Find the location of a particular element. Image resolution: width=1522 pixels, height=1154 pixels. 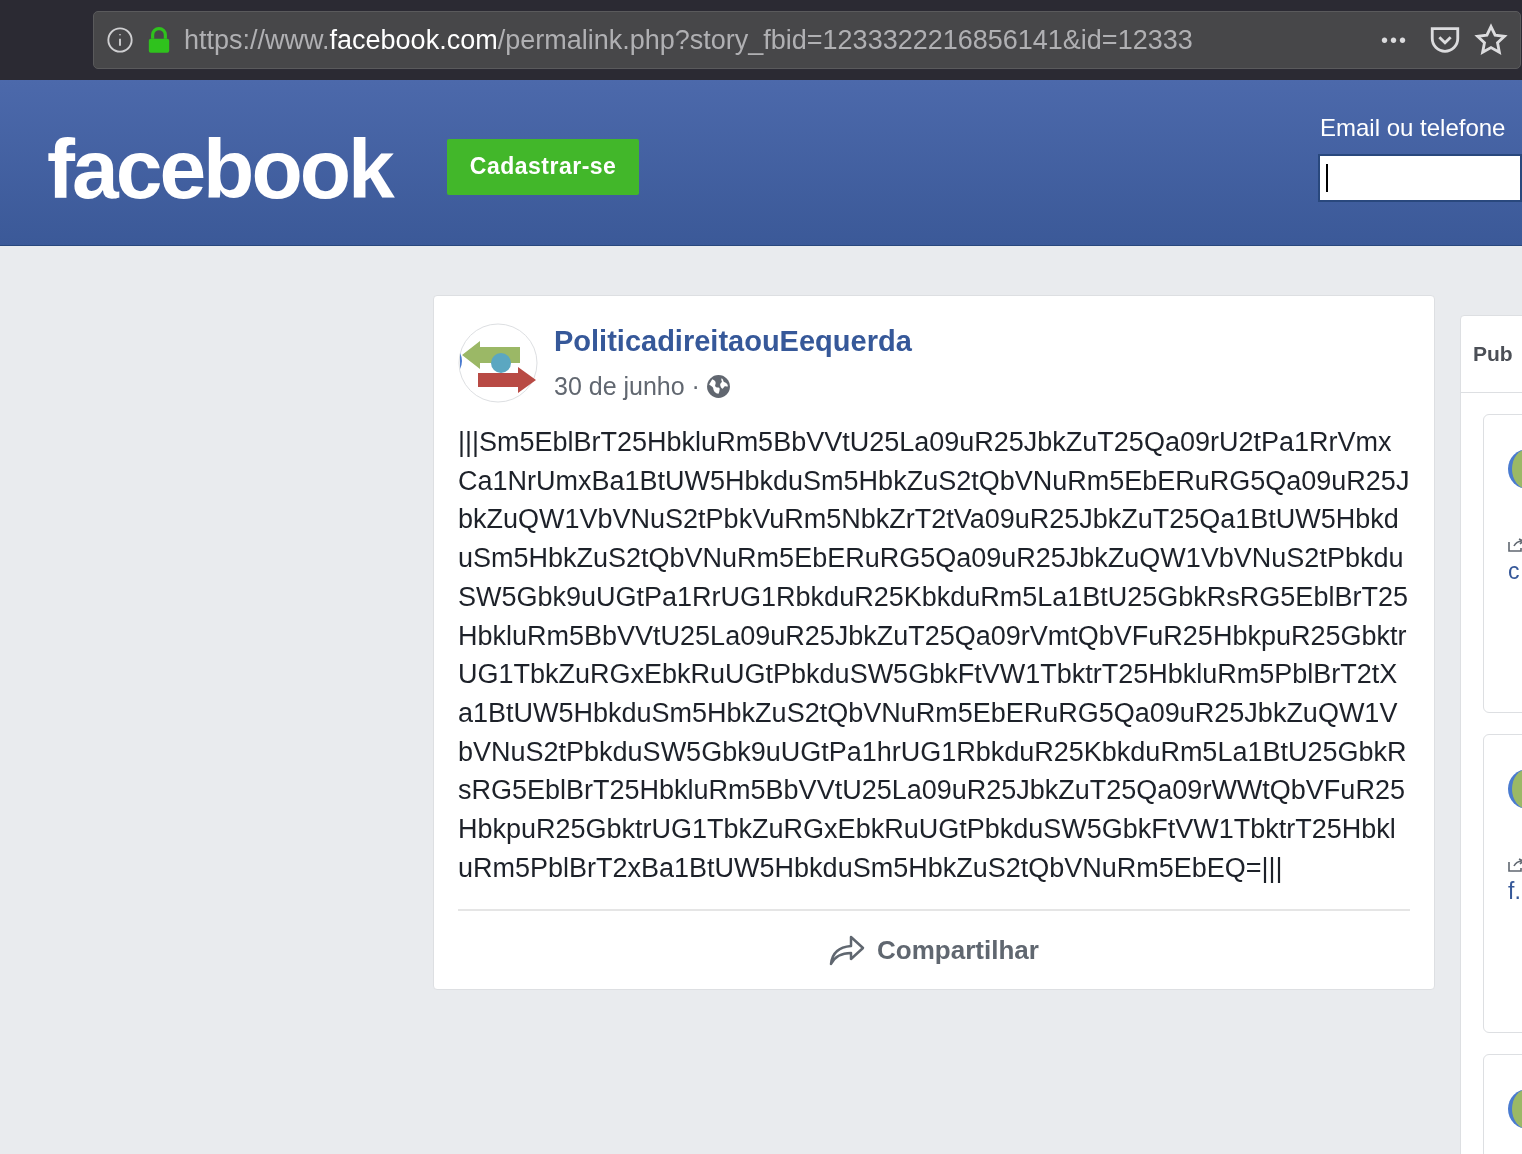

facebook-logo: facebook is located at coordinates (219, 168).